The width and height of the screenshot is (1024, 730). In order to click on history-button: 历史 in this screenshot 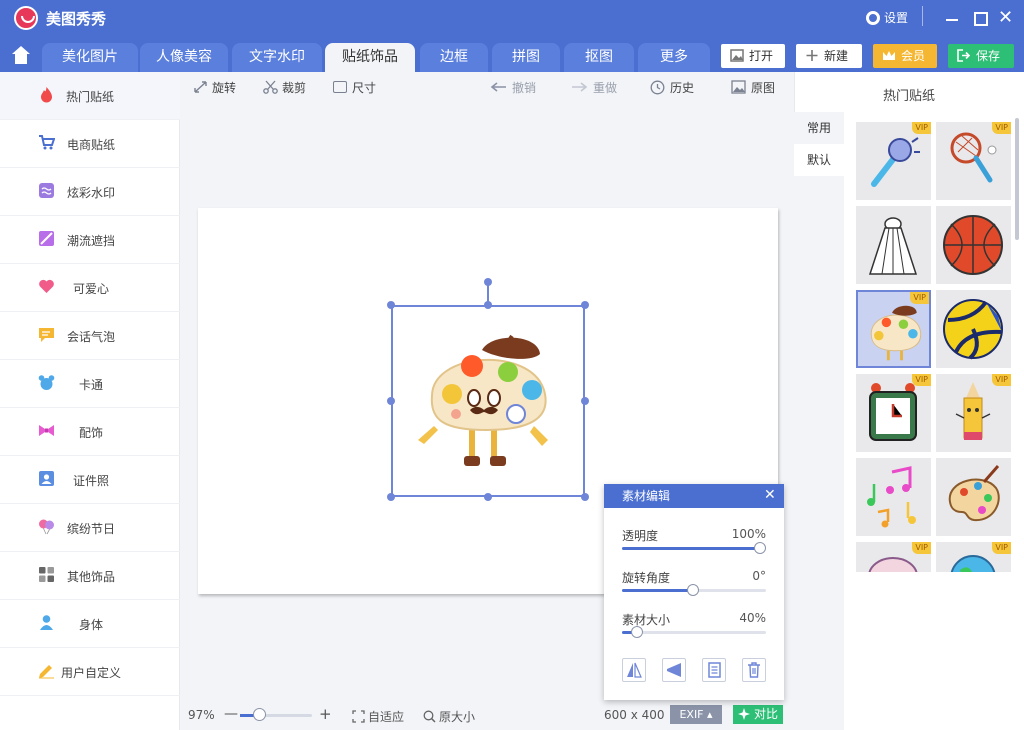, I will do `click(672, 87)`.